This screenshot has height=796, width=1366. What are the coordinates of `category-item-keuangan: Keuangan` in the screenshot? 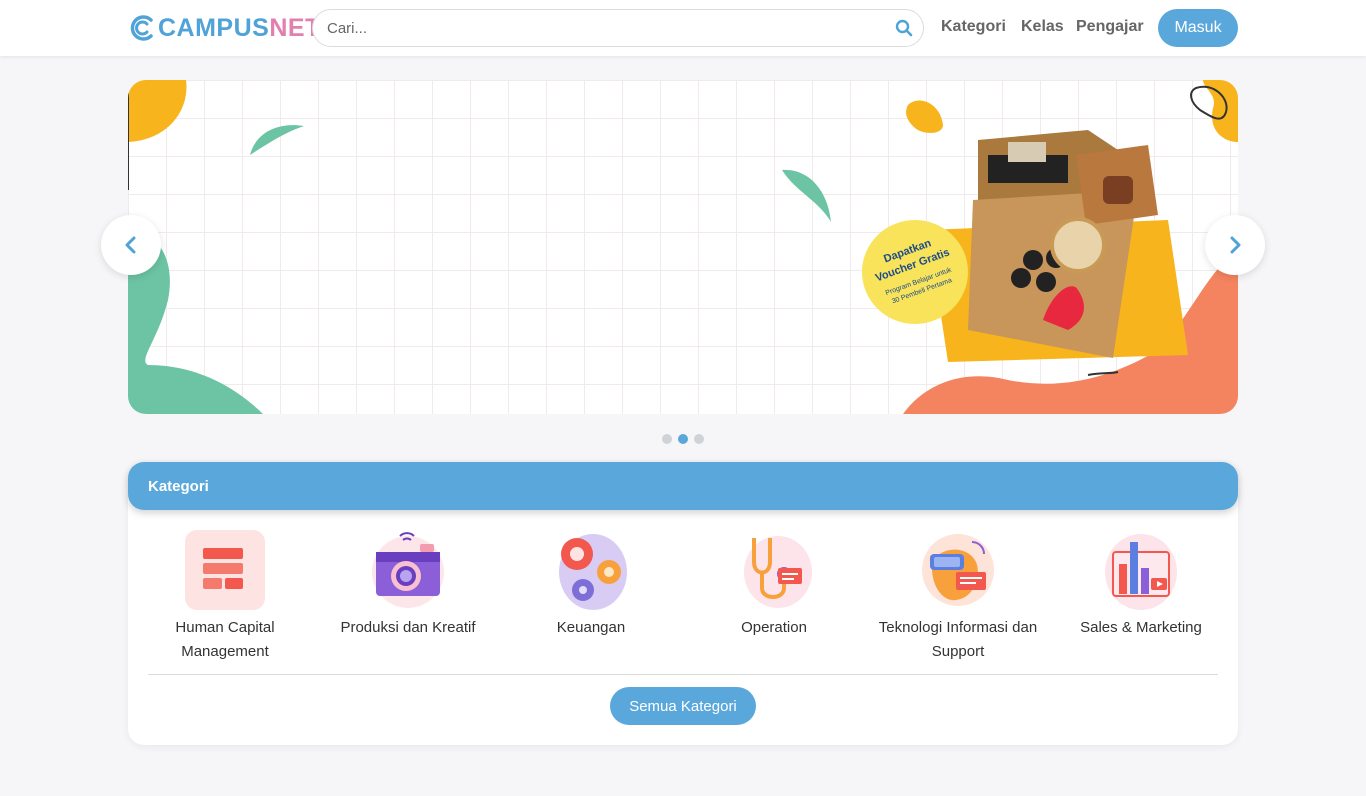 It's located at (591, 584).